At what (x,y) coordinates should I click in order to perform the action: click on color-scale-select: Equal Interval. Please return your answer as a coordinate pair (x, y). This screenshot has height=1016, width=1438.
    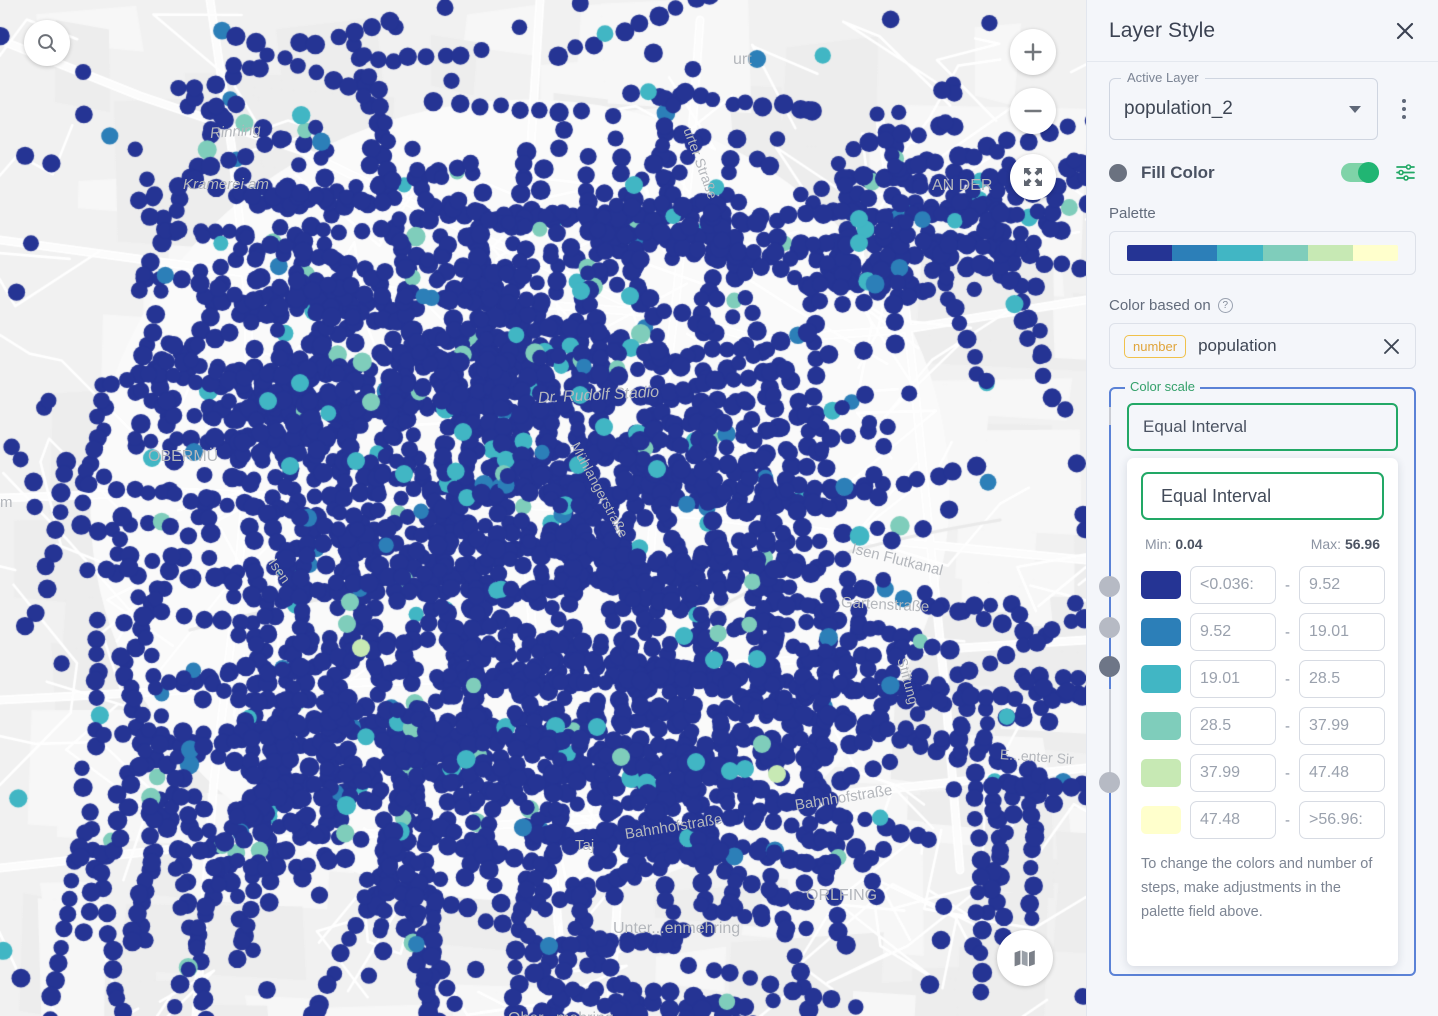
    Looking at the image, I should click on (1262, 427).